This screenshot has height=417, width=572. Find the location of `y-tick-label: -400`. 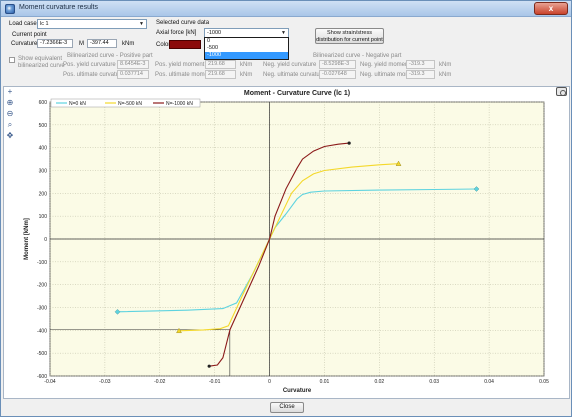

y-tick-label: -400 is located at coordinates (42, 331).